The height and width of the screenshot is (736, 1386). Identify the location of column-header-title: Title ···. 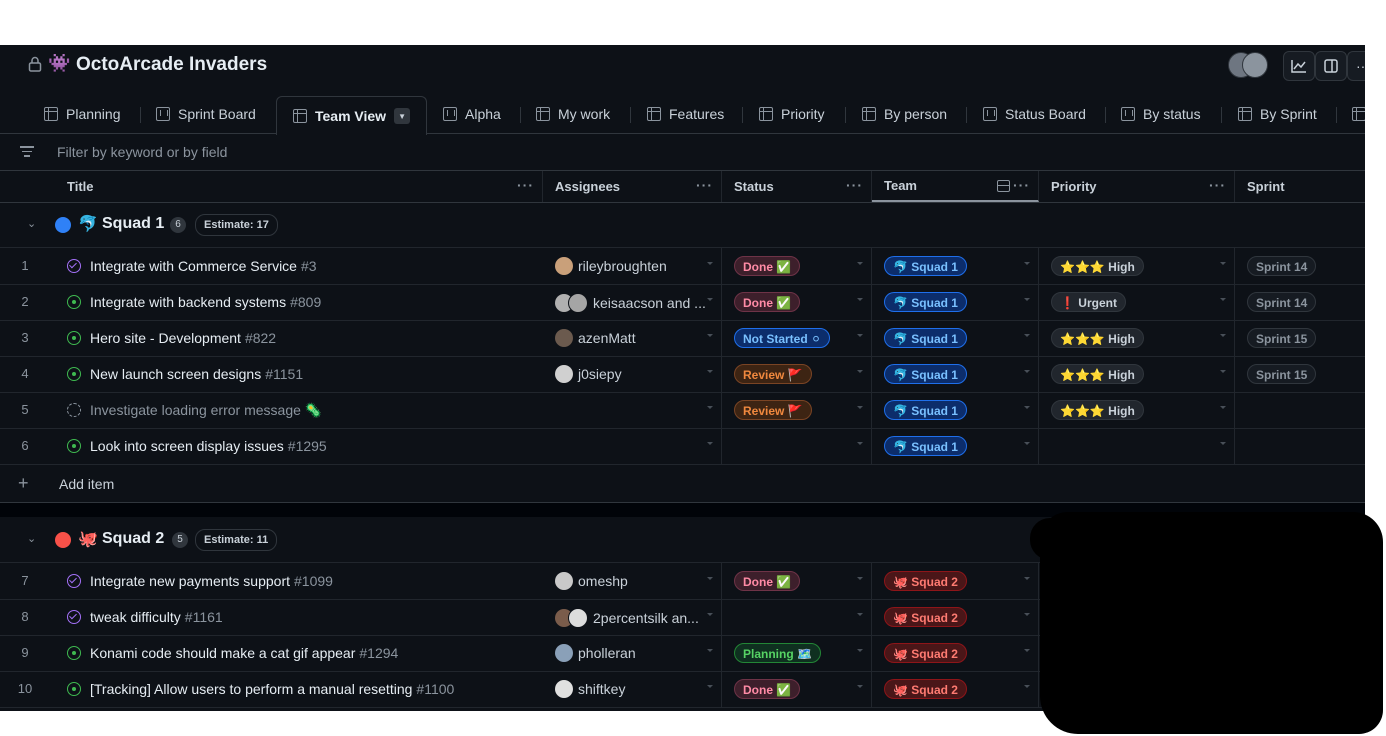
(299, 186).